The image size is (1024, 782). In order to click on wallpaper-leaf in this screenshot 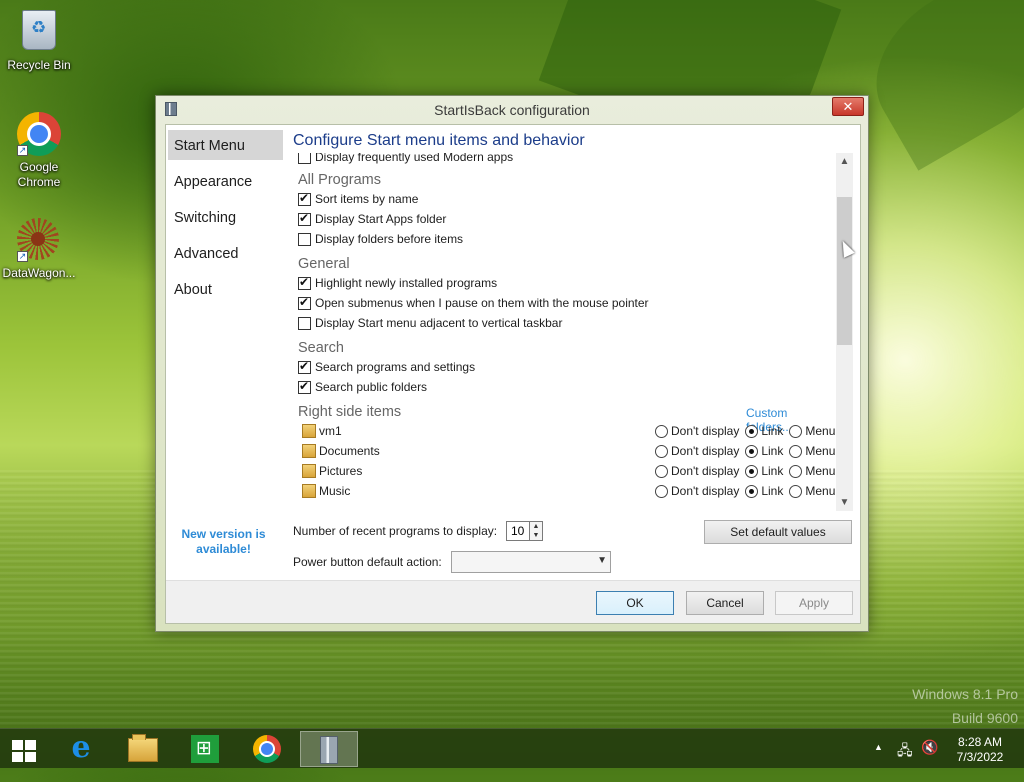, I will do `click(936, 85)`.